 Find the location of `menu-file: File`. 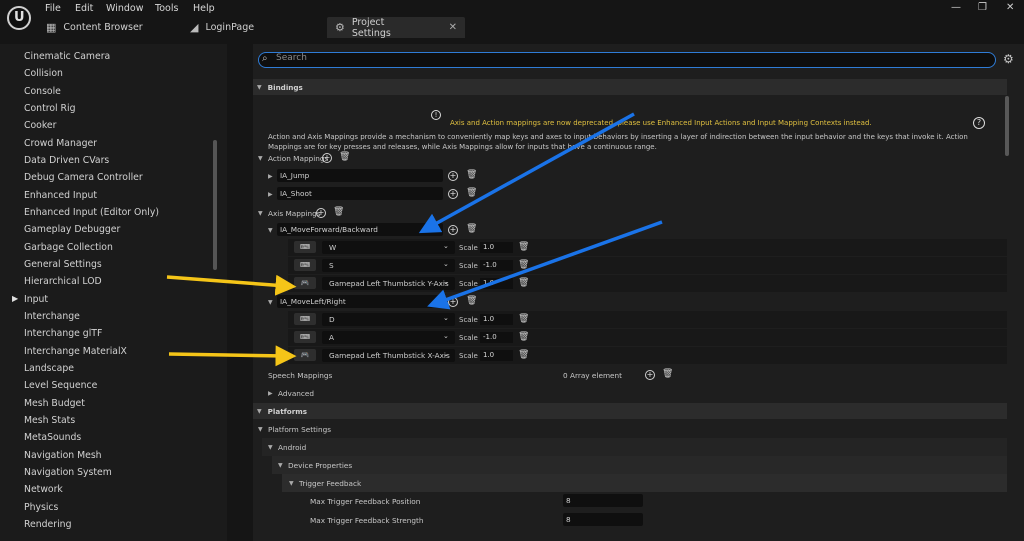

menu-file: File is located at coordinates (53, 8).